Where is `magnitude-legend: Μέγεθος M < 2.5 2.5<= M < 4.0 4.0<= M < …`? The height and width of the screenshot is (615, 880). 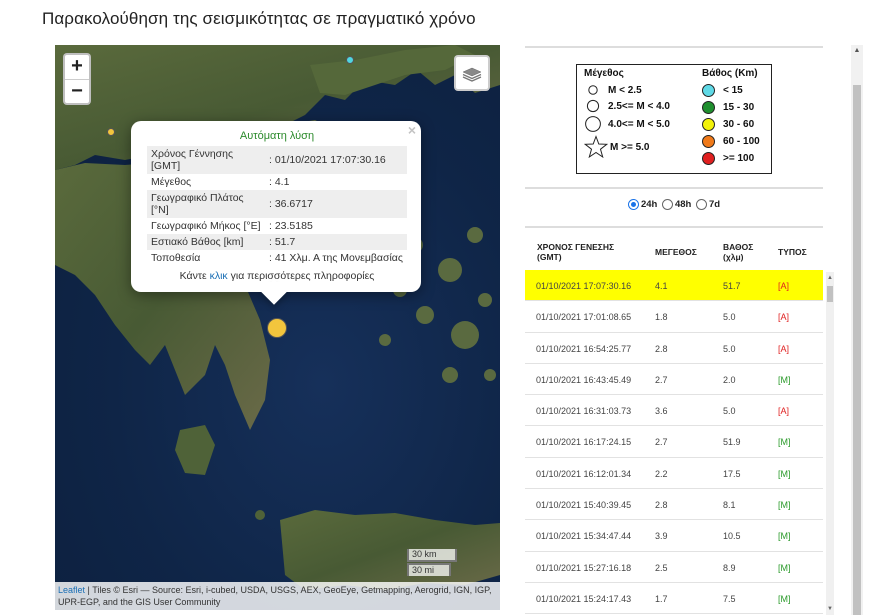
magnitude-legend: Μέγεθος M < 2.5 2.5<= M < 4.0 4.0<= M < … is located at coordinates (627, 114).